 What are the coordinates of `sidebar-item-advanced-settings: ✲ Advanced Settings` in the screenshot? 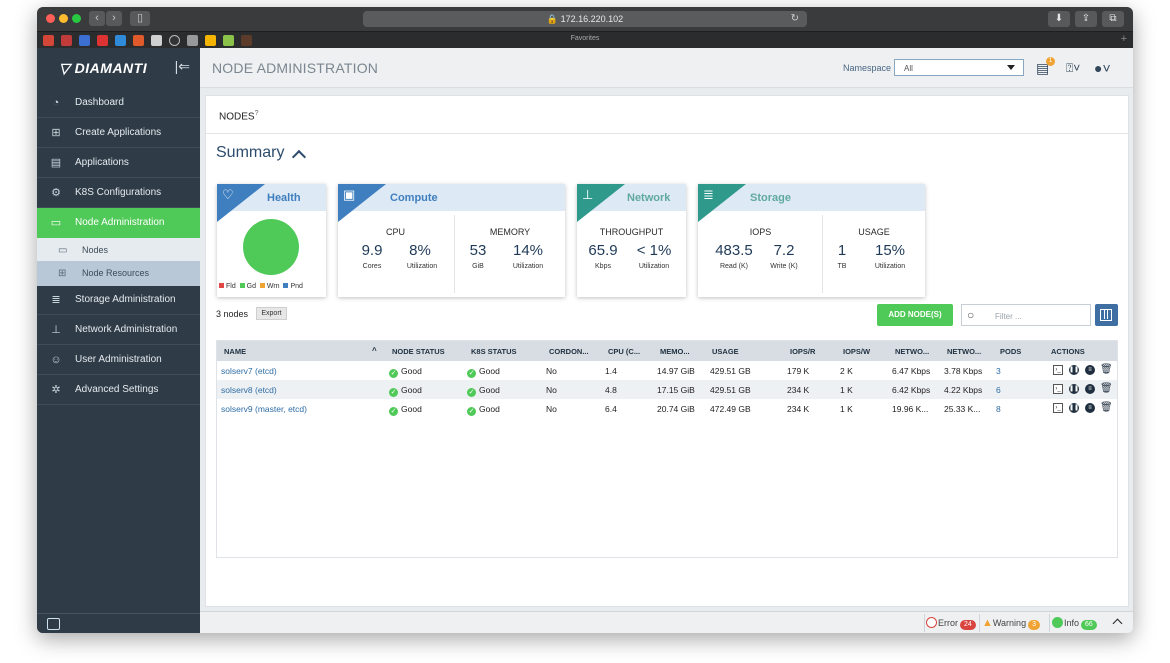 It's located at (118, 390).